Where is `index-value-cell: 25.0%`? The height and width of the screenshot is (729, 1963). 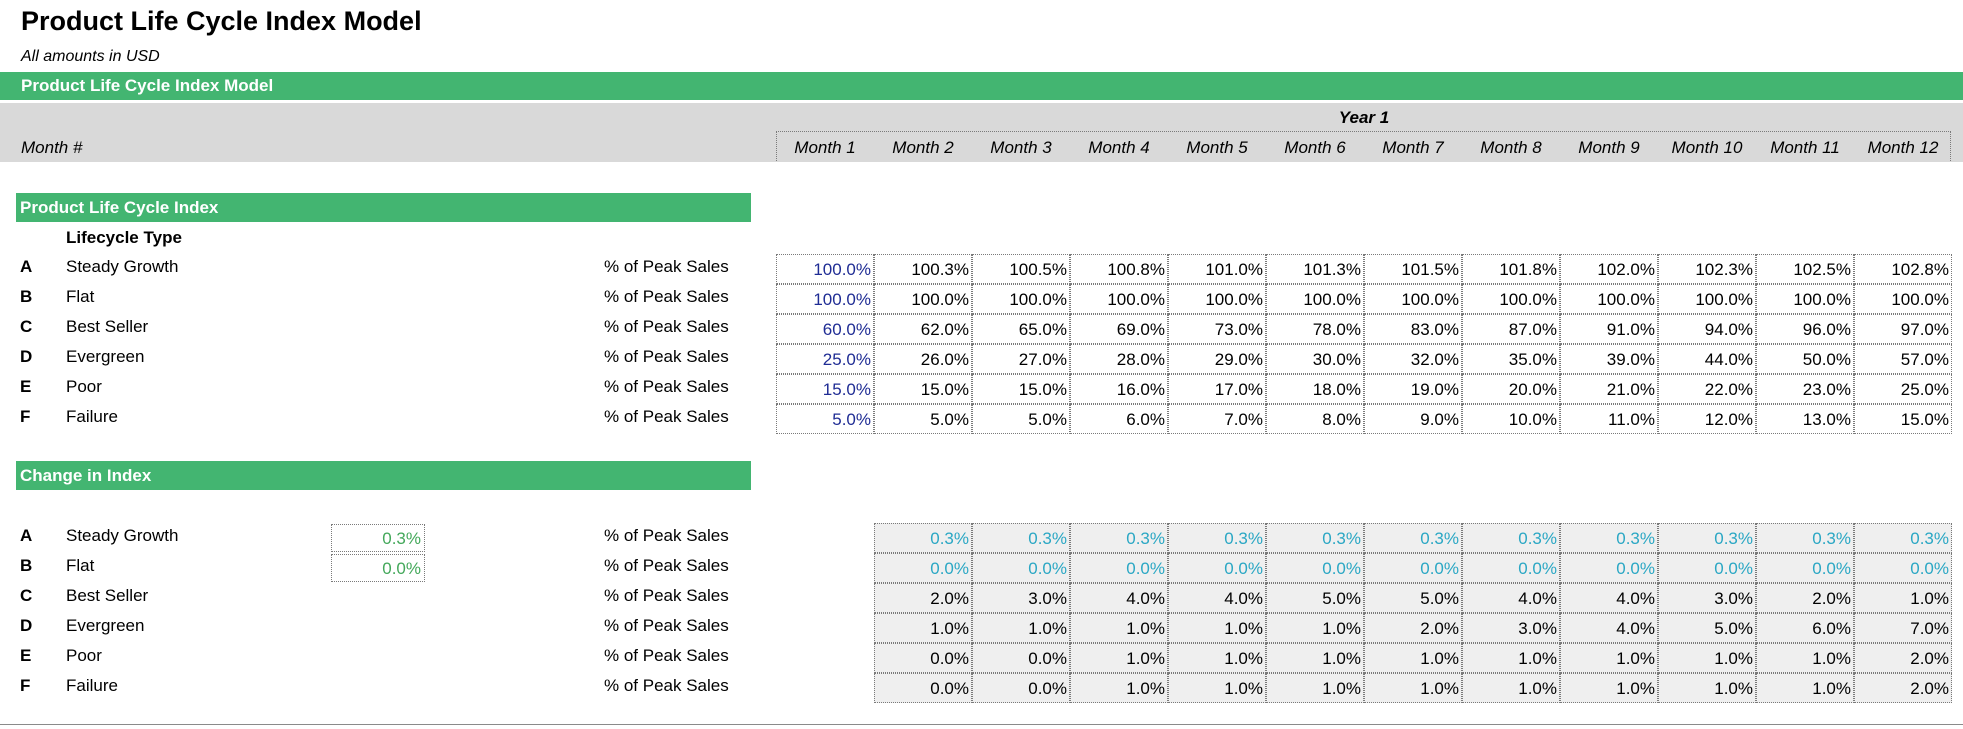
index-value-cell: 25.0% is located at coordinates (1903, 389).